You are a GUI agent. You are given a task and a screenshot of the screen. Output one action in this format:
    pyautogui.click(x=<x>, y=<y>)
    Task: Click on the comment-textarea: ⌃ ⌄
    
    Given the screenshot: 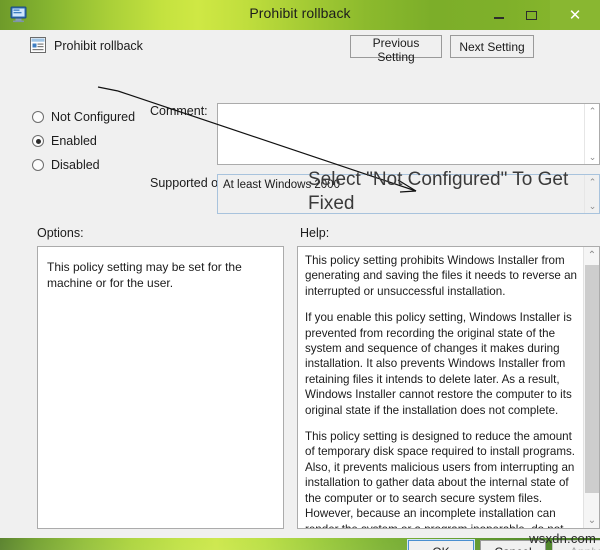 What is the action you would take?
    pyautogui.click(x=408, y=134)
    